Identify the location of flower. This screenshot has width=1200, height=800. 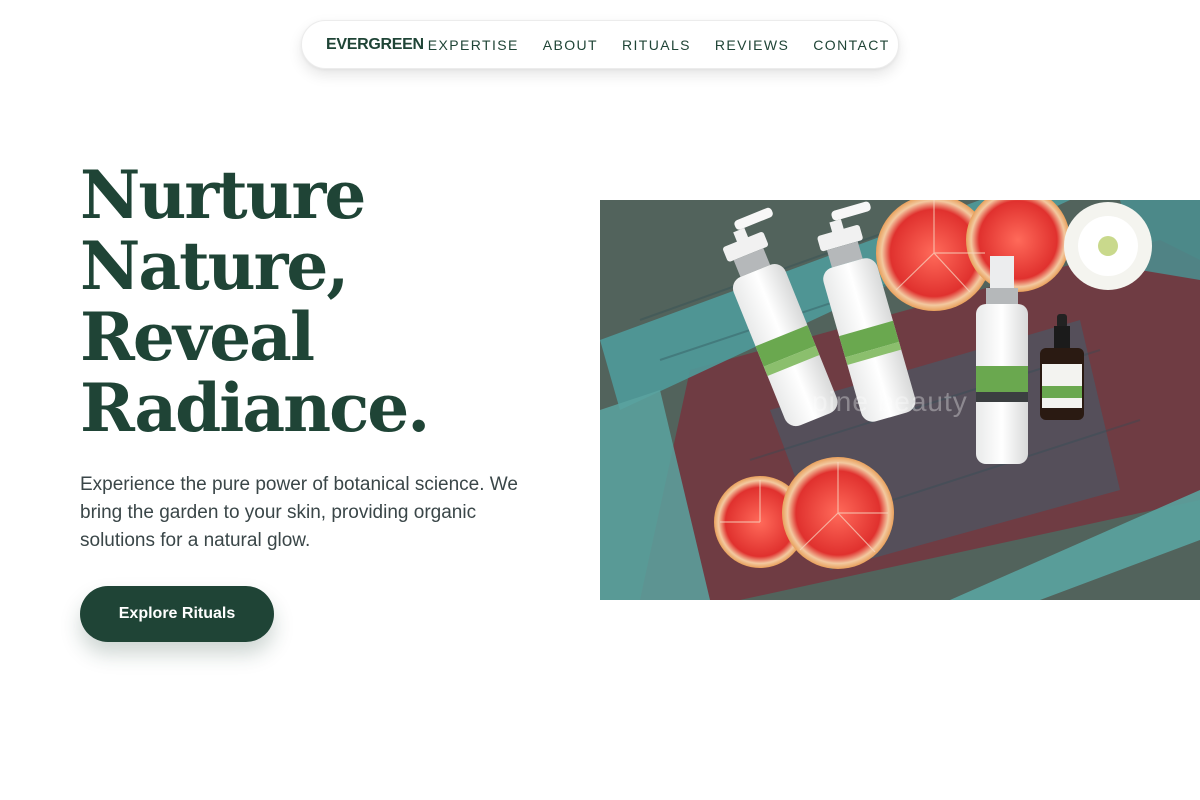
(1108, 246).